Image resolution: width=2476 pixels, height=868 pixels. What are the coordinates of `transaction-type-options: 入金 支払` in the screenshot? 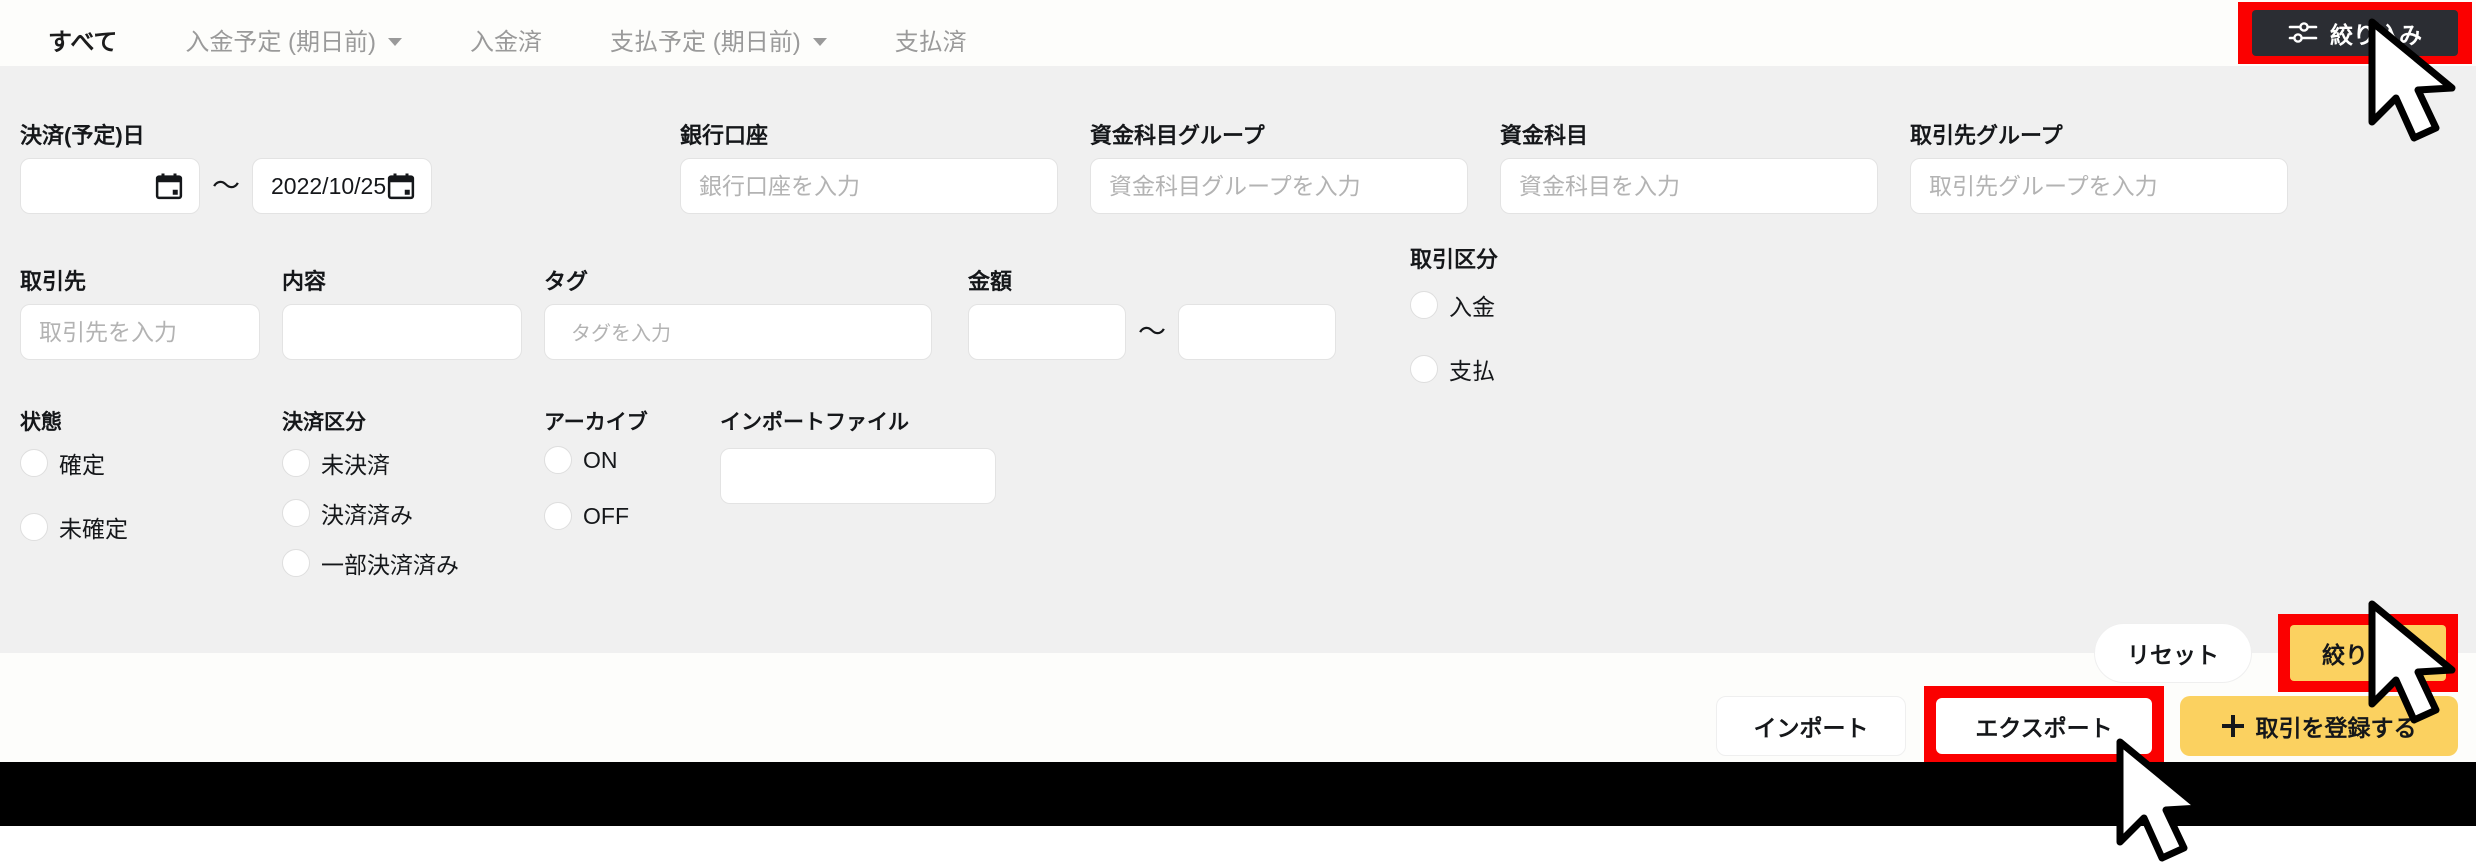 It's located at (1454, 337).